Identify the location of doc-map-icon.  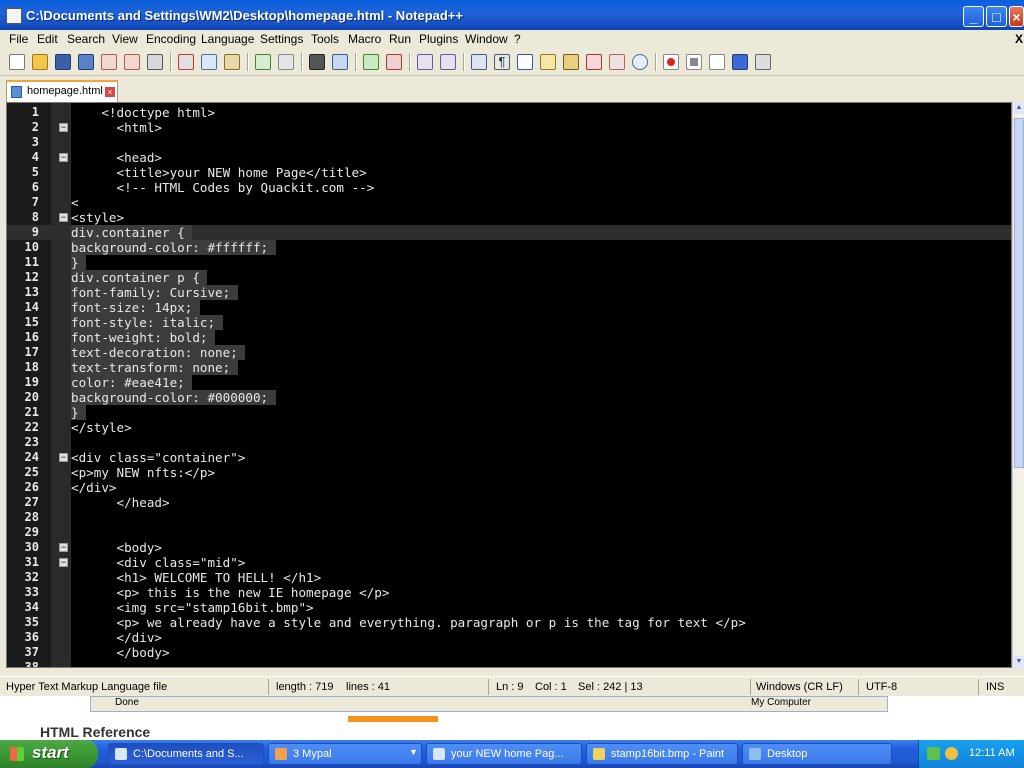
(571, 62).